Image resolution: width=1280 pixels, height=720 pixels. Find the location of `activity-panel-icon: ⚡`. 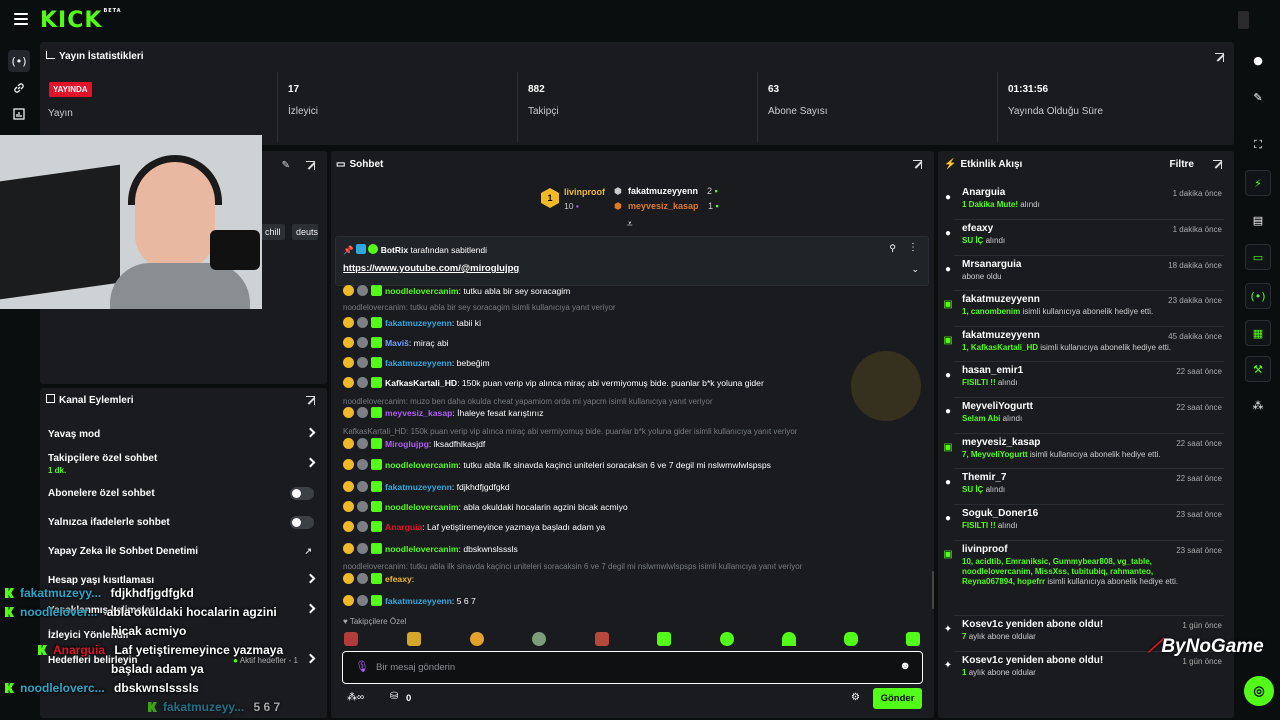

activity-panel-icon: ⚡ is located at coordinates (1258, 183).